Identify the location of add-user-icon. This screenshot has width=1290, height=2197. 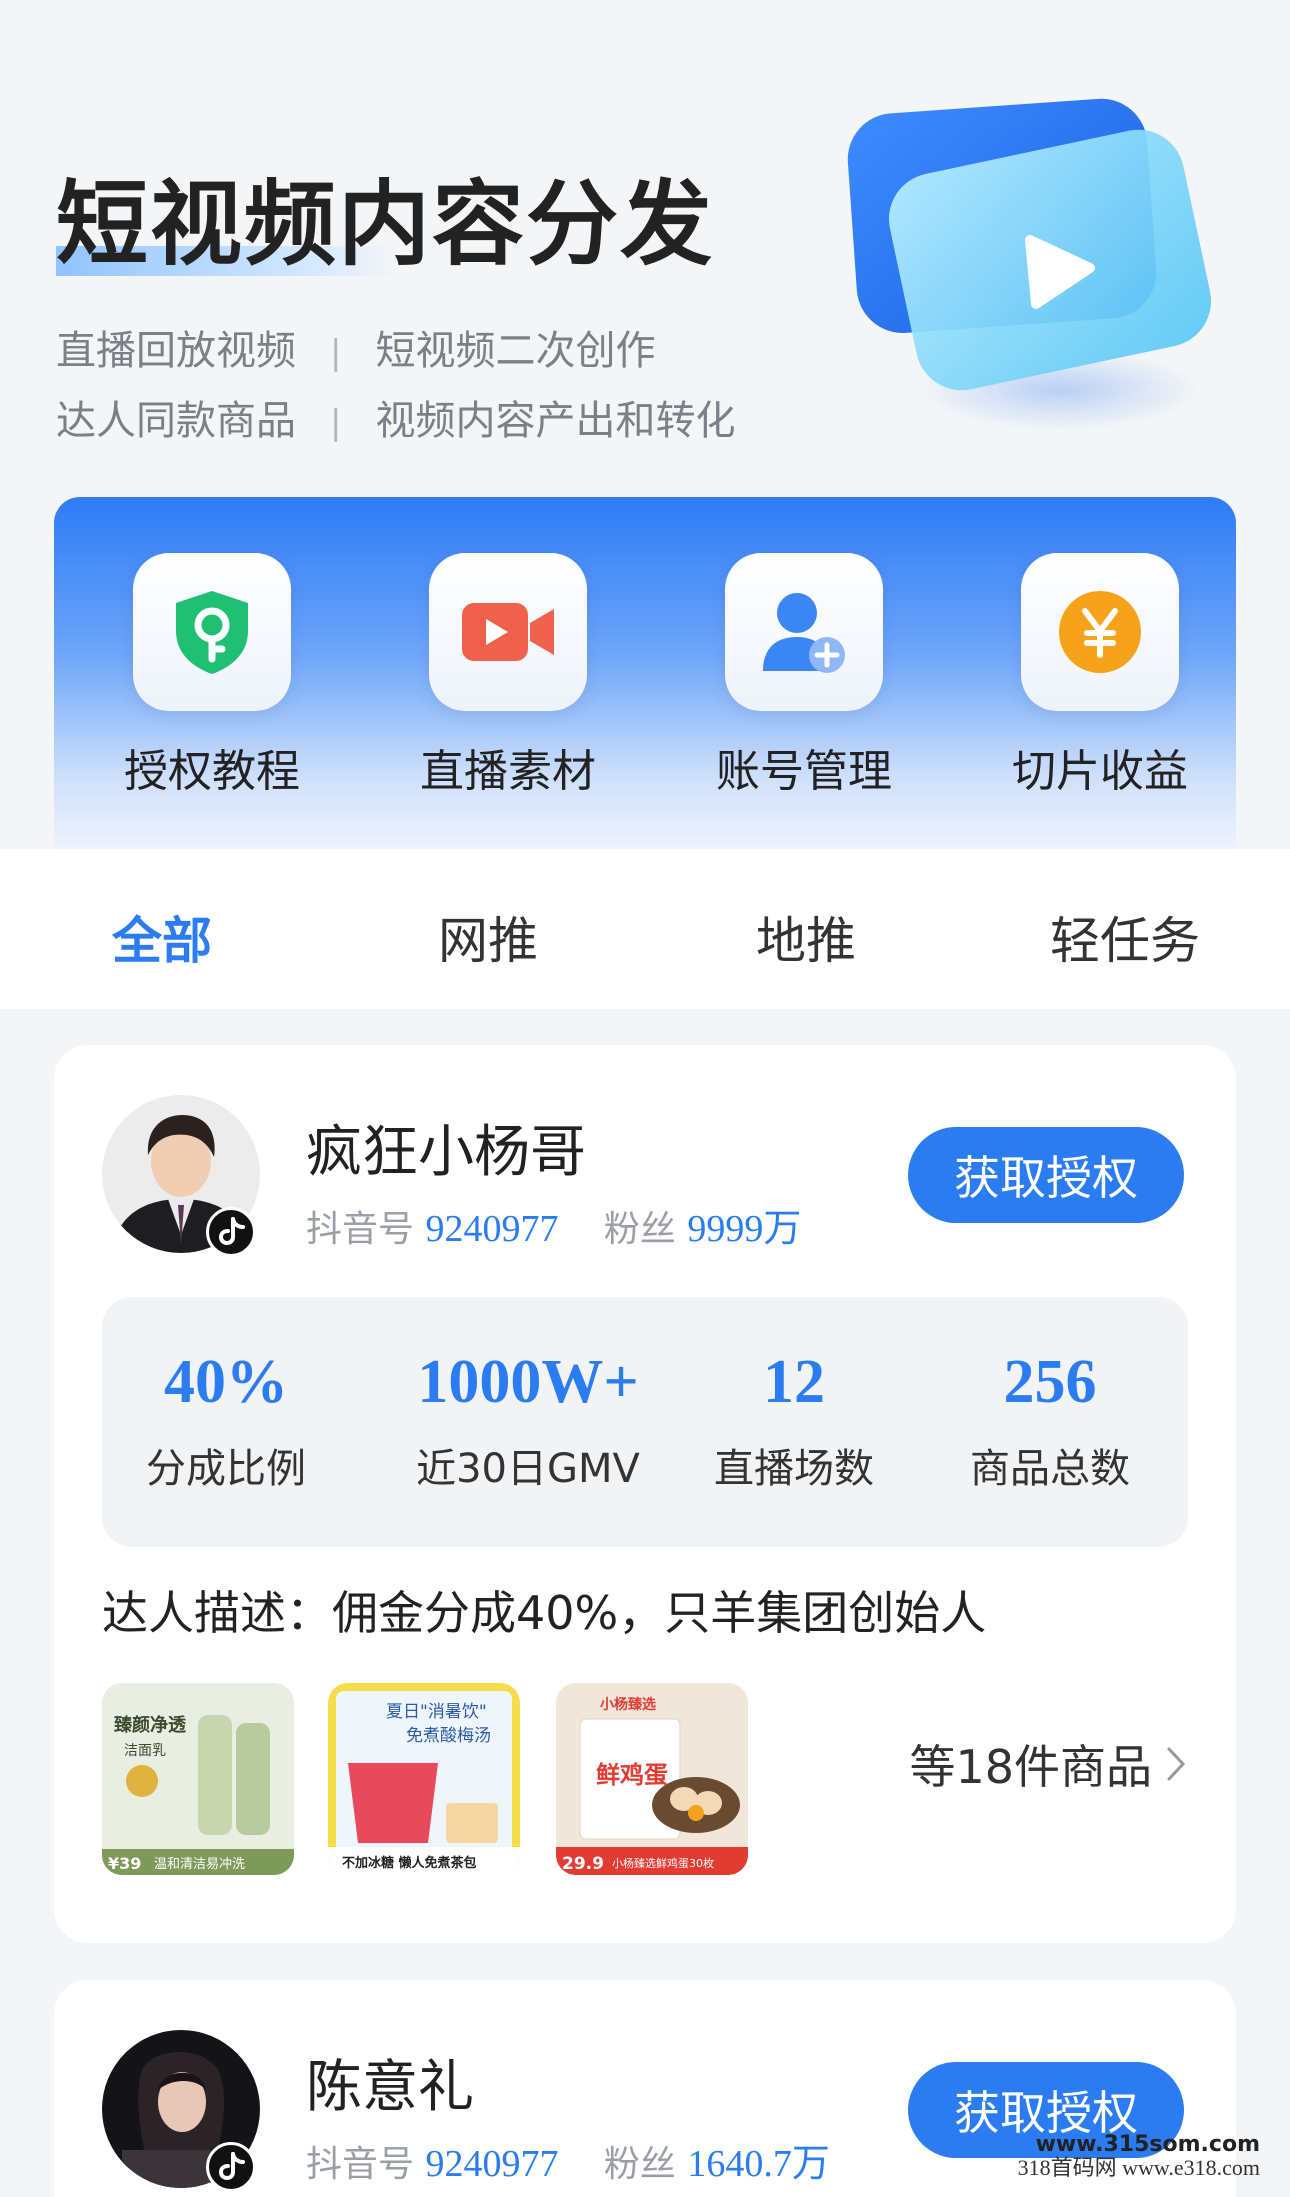
(804, 632).